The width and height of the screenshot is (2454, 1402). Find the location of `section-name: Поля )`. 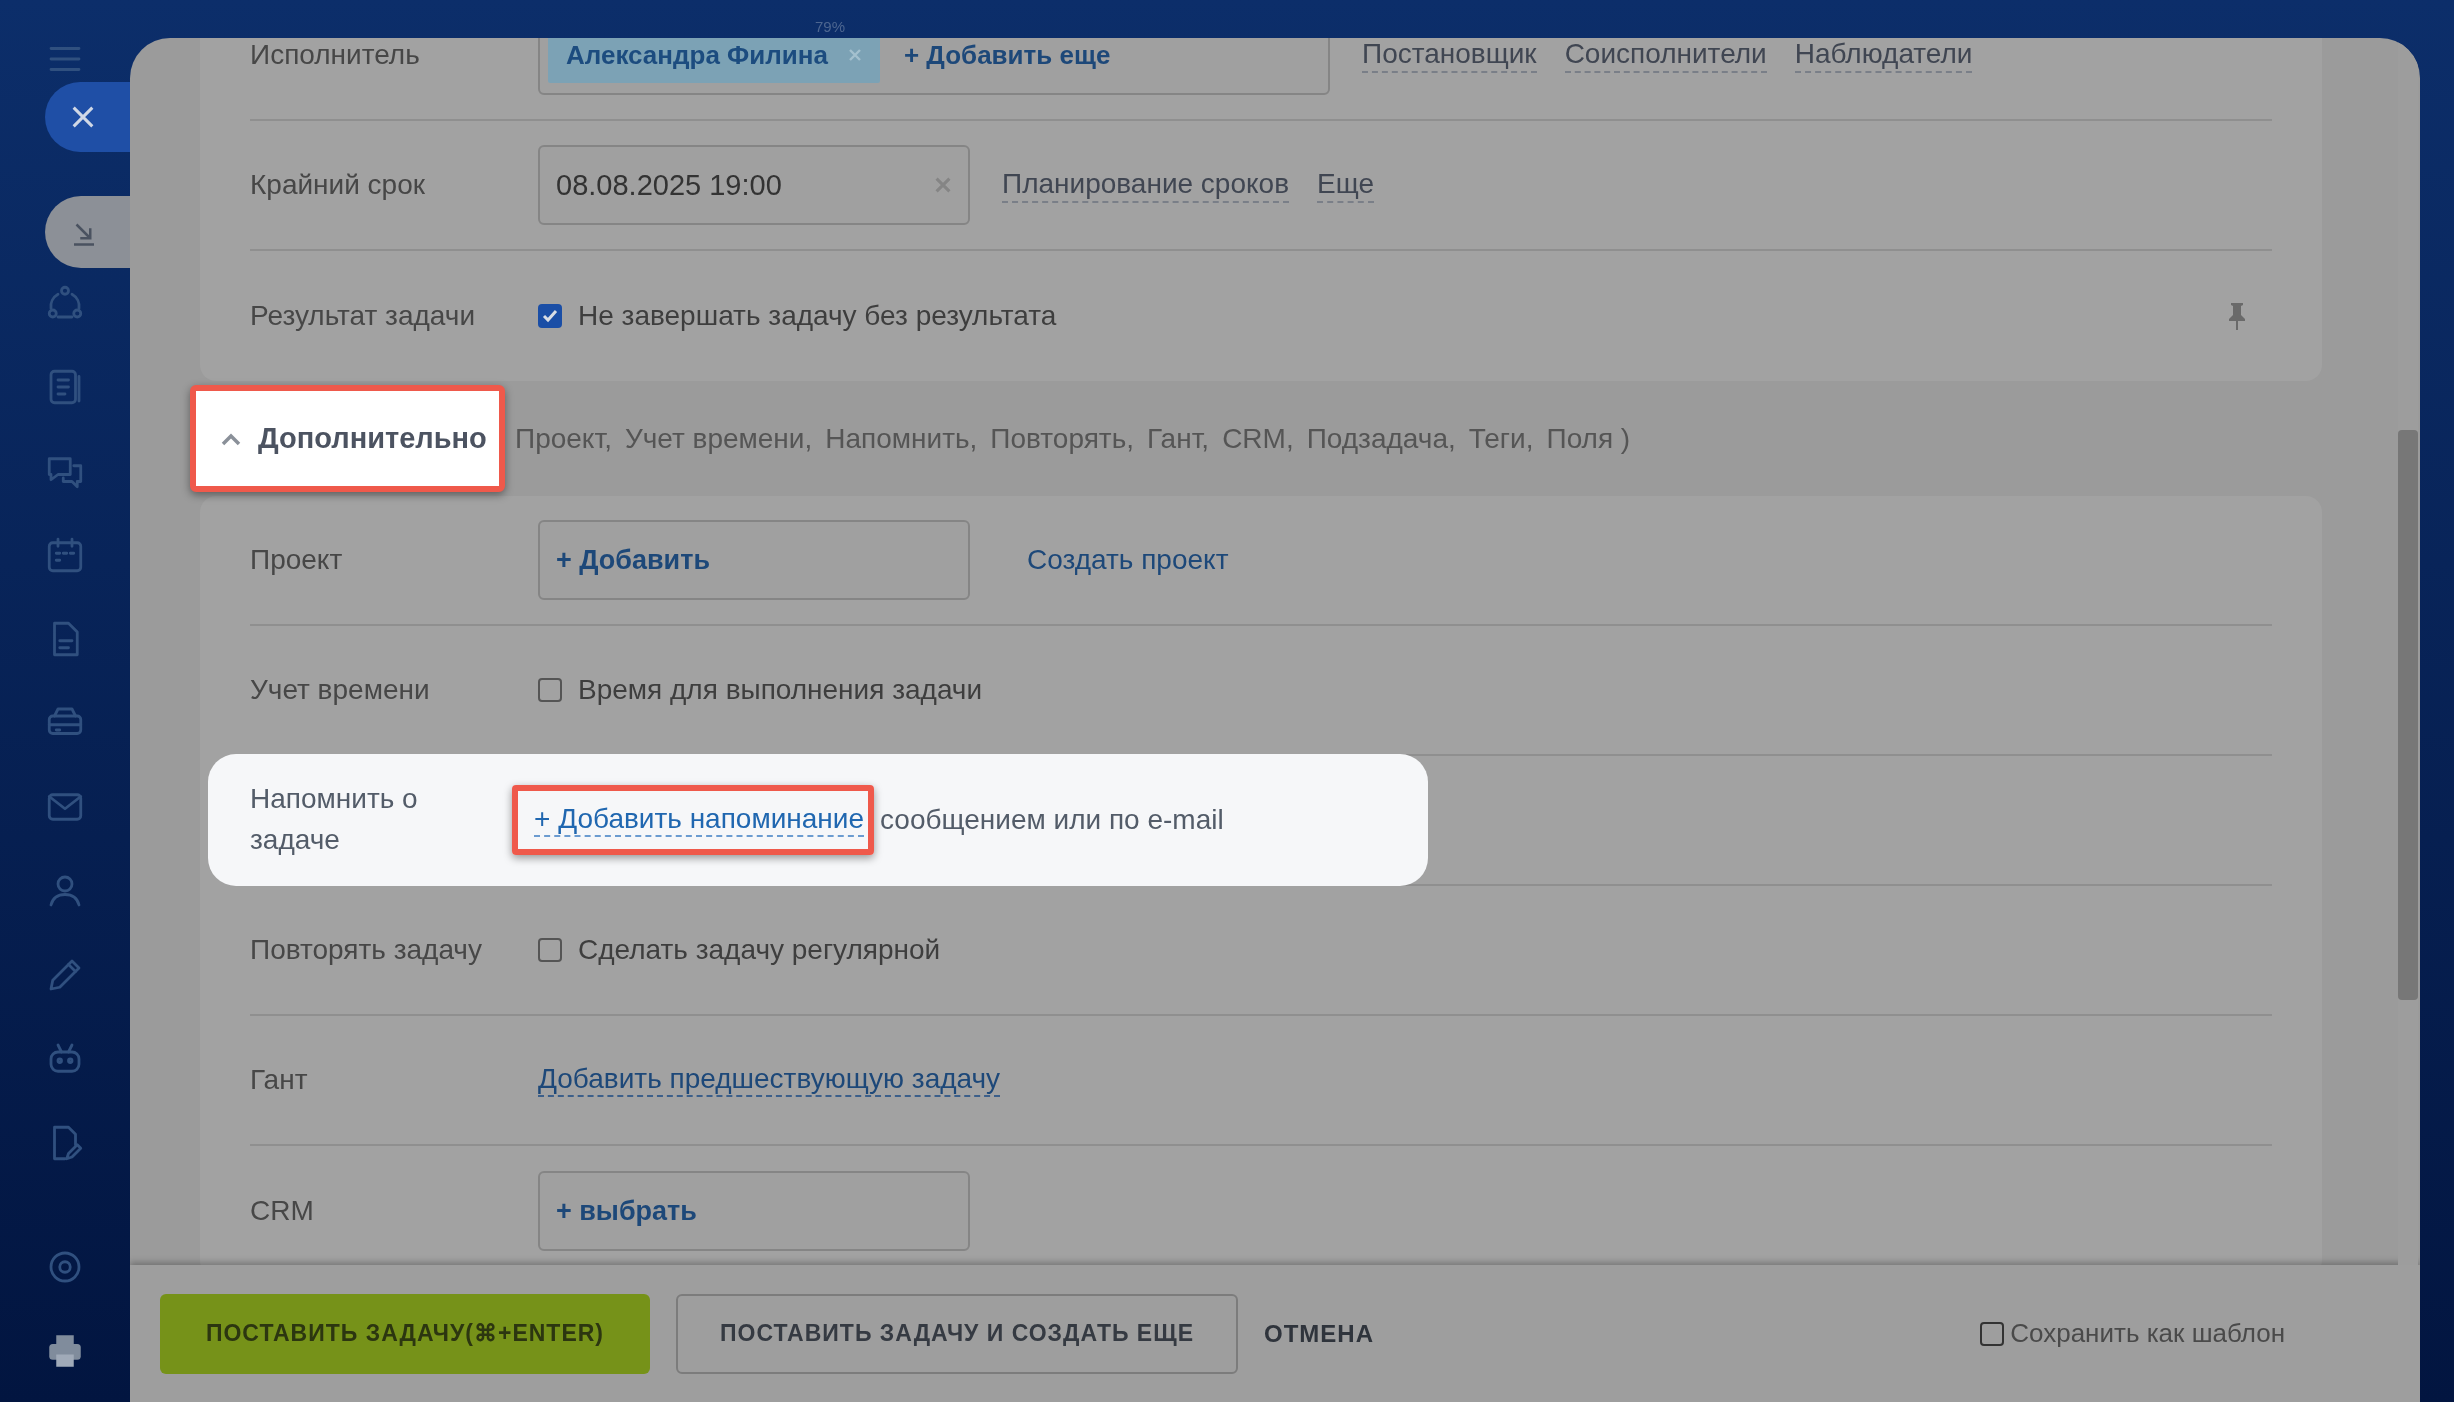

section-name: Поля ) is located at coordinates (1588, 438).